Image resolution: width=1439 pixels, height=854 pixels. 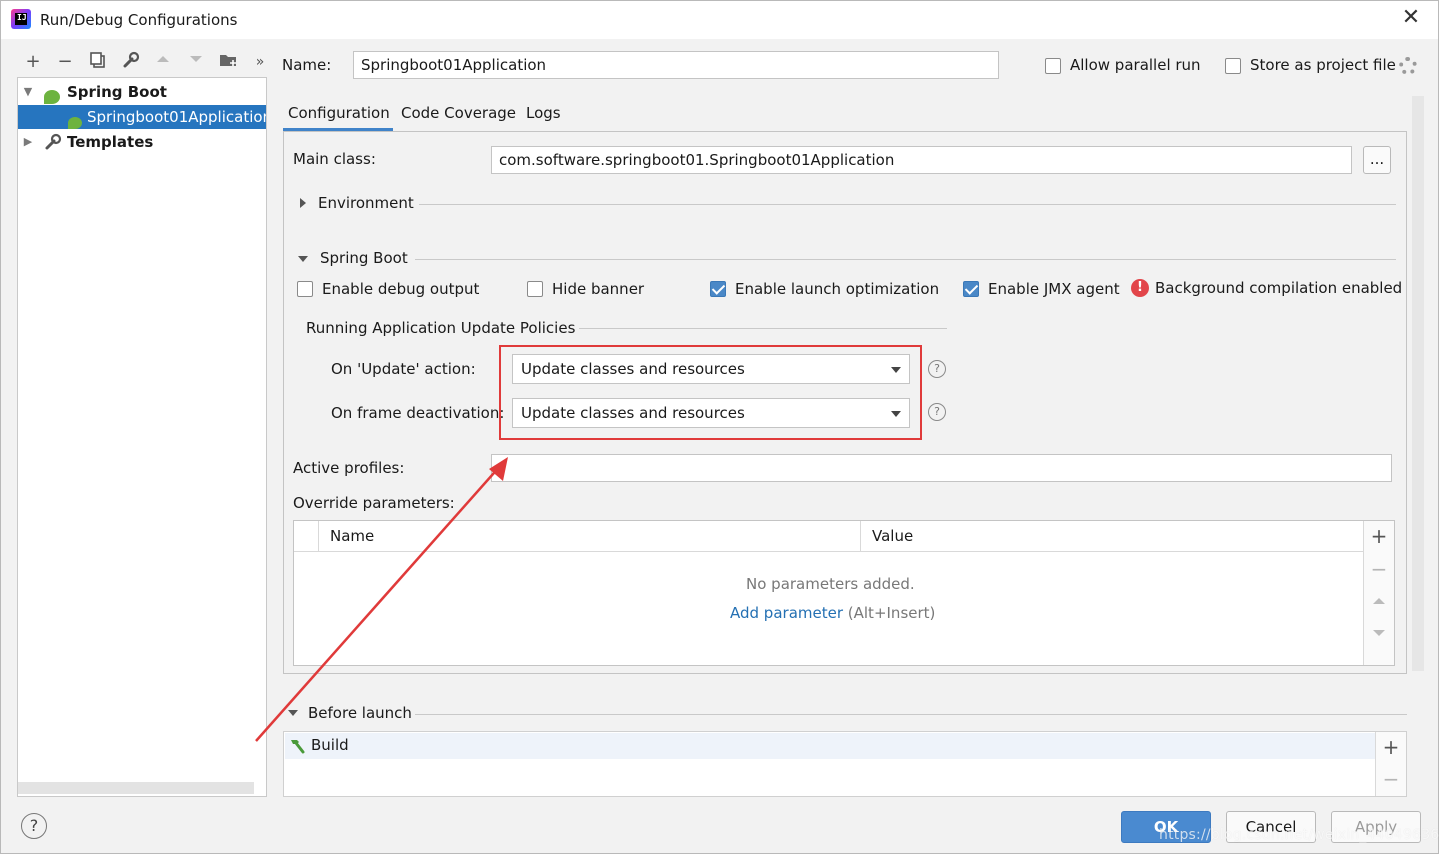 I want to click on tree-horizontal-scrollbar, so click(x=136, y=788).